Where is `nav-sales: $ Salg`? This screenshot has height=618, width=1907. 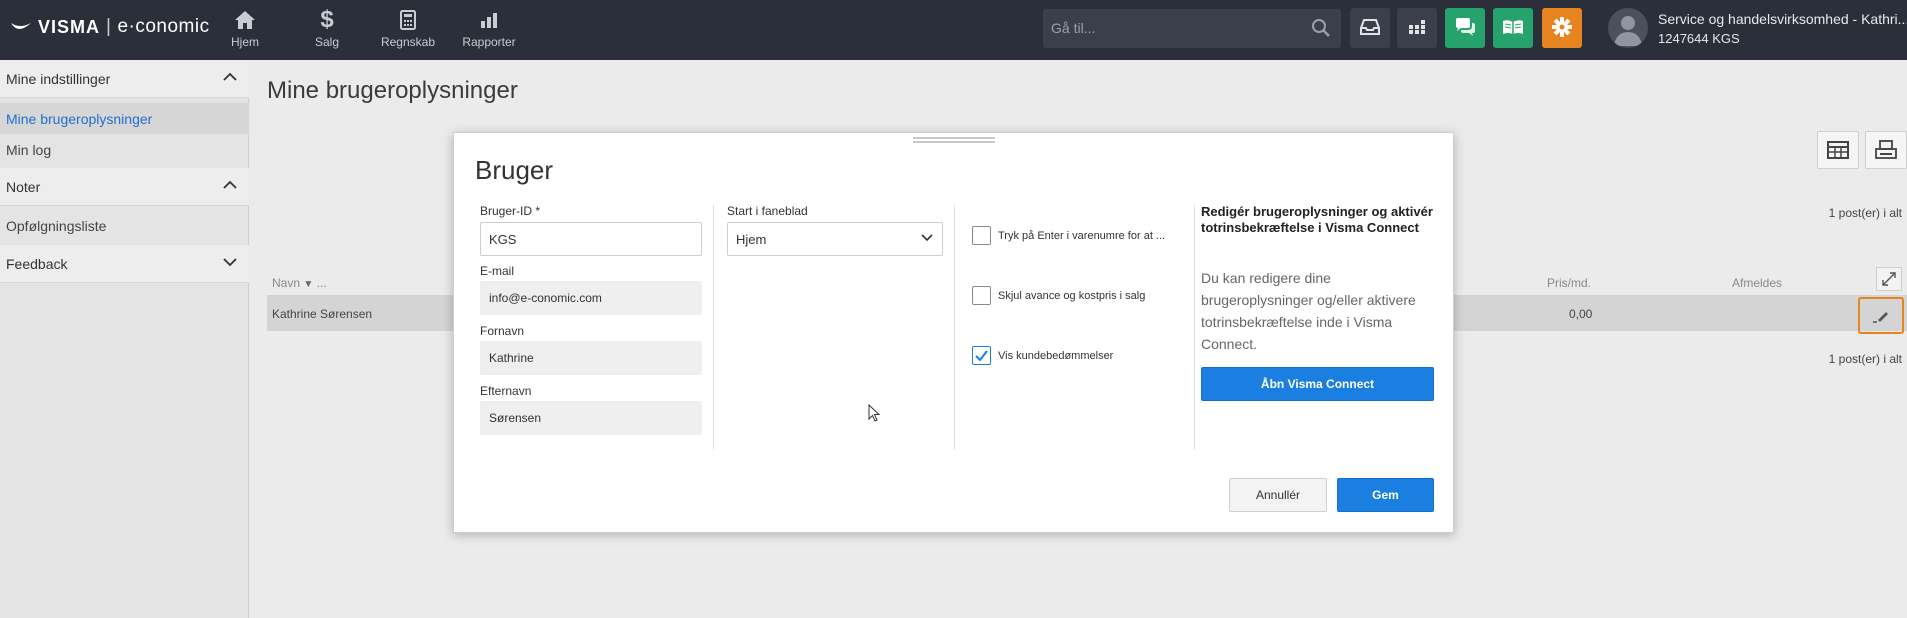
nav-sales: $ Salg is located at coordinates (327, 29).